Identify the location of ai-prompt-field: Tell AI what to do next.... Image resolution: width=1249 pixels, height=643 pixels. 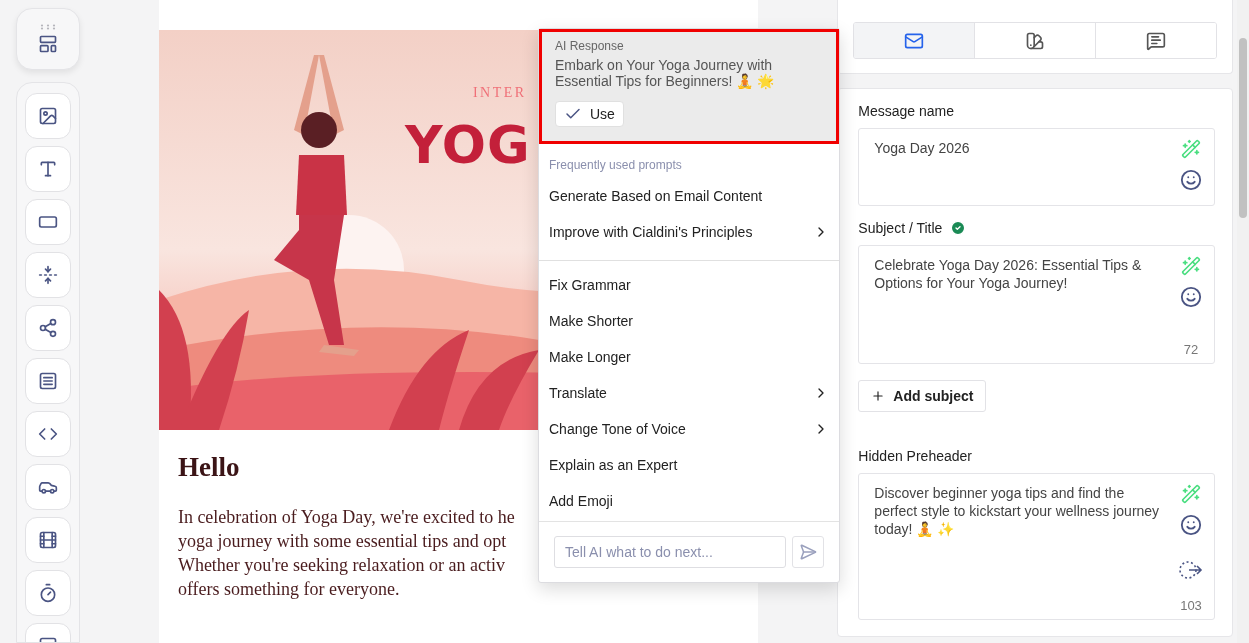
(670, 552).